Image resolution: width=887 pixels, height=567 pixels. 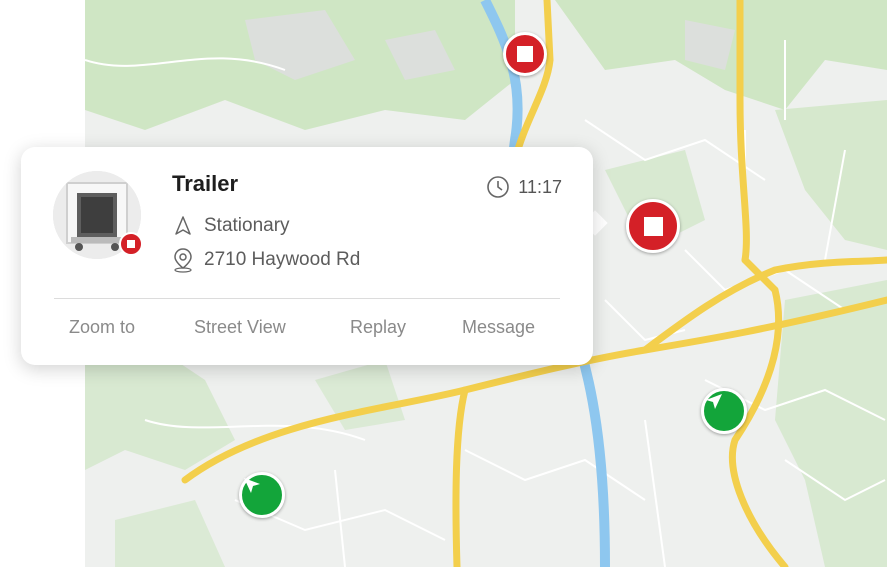 I want to click on selected-vehicle-marker, so click(x=653, y=226).